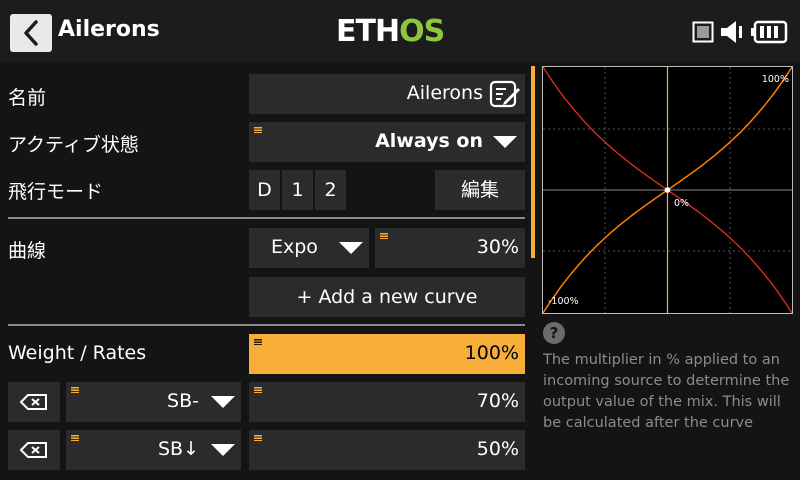 The width and height of the screenshot is (800, 480). Describe the element at coordinates (480, 190) in the screenshot. I see `edit-flight-modes-button: 編集` at that location.